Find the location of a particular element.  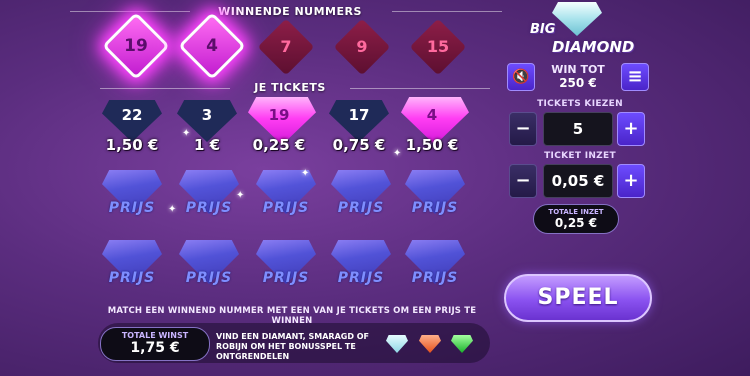

bet-plus-button: + is located at coordinates (631, 181).